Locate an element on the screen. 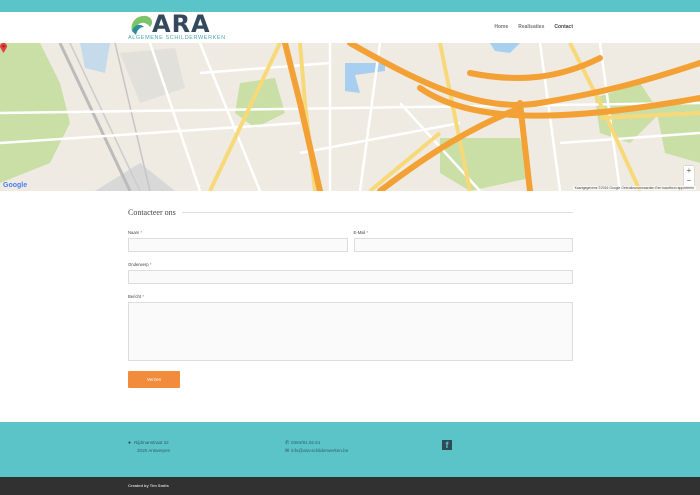  credit-text: Created by Tim Smits is located at coordinates (148, 485).